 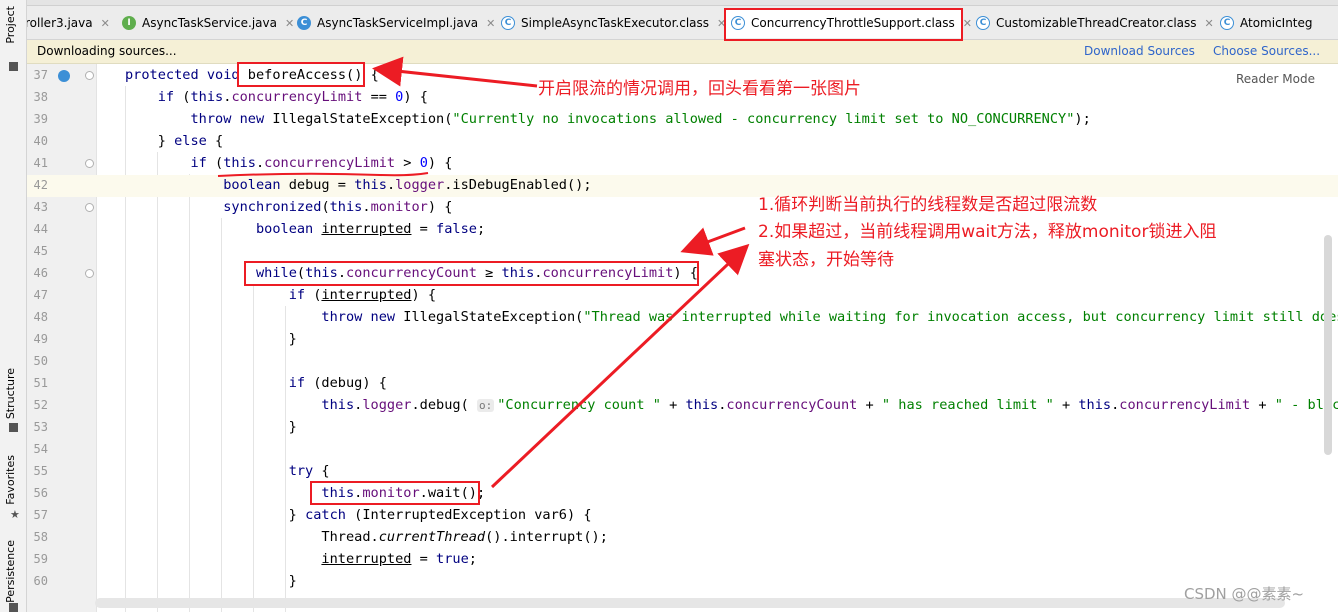 What do you see at coordinates (713, 241) in the screenshot?
I see `arrow-to-while-loop` at bounding box center [713, 241].